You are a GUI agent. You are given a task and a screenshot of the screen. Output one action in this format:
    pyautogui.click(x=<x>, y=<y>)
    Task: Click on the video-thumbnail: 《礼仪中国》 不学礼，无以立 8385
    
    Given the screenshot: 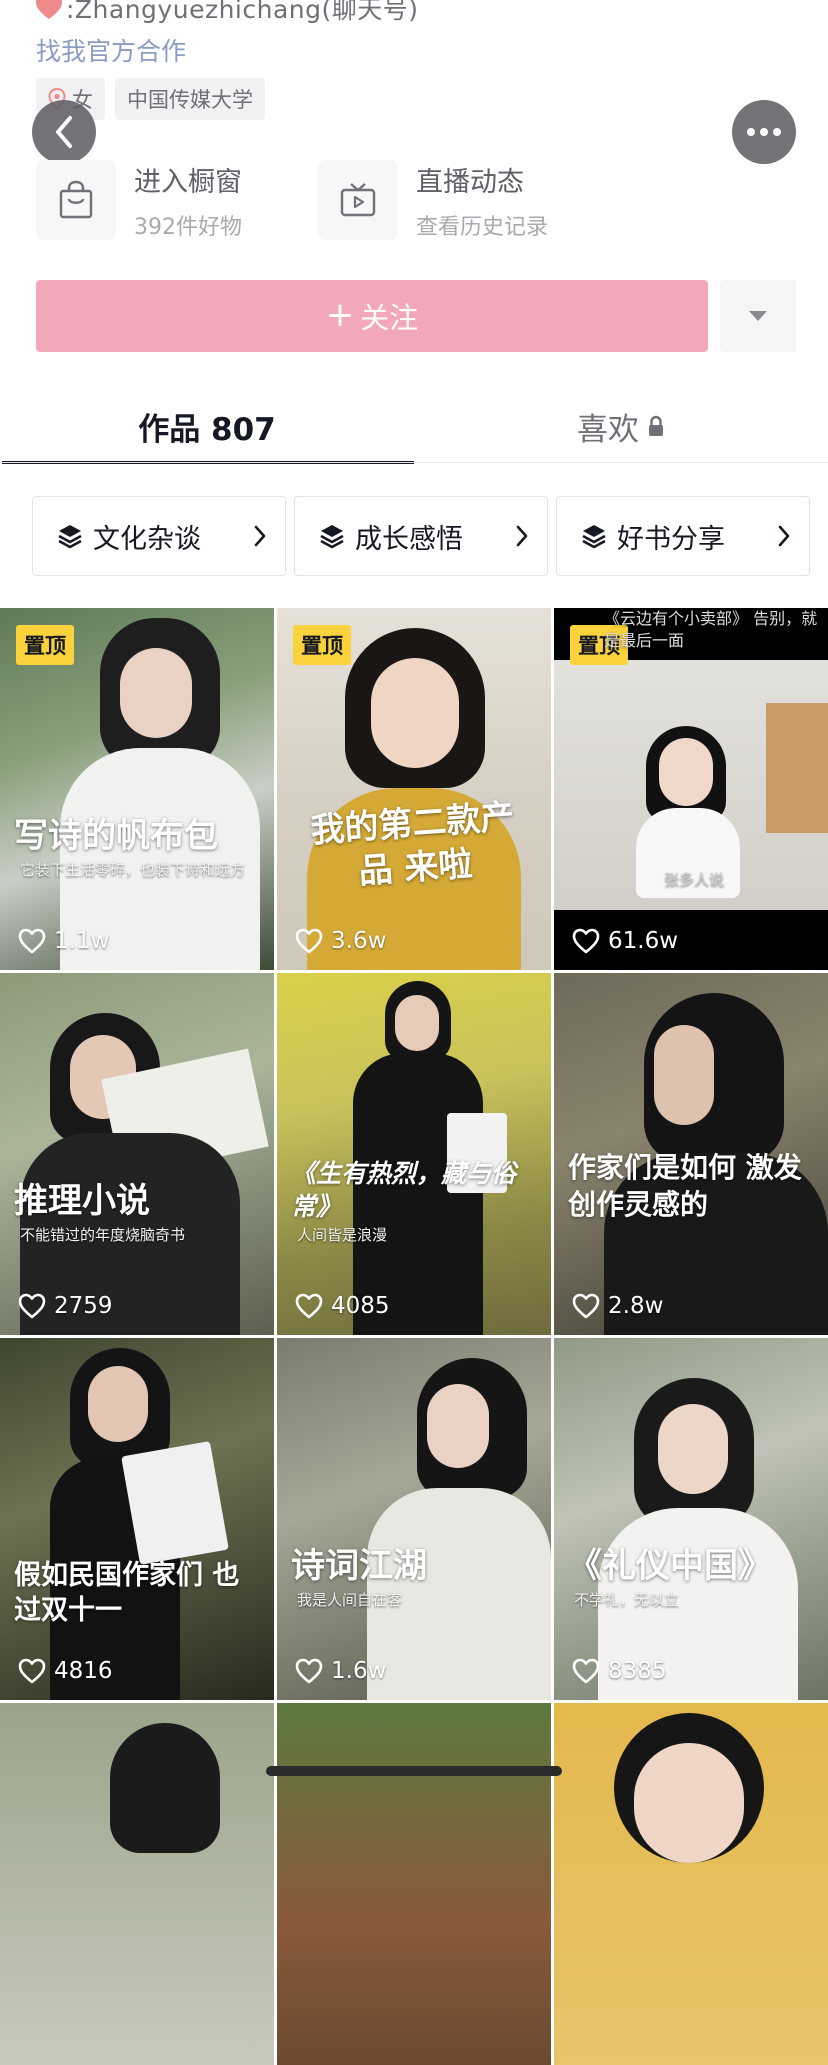 What is the action you would take?
    pyautogui.click(x=691, y=1519)
    